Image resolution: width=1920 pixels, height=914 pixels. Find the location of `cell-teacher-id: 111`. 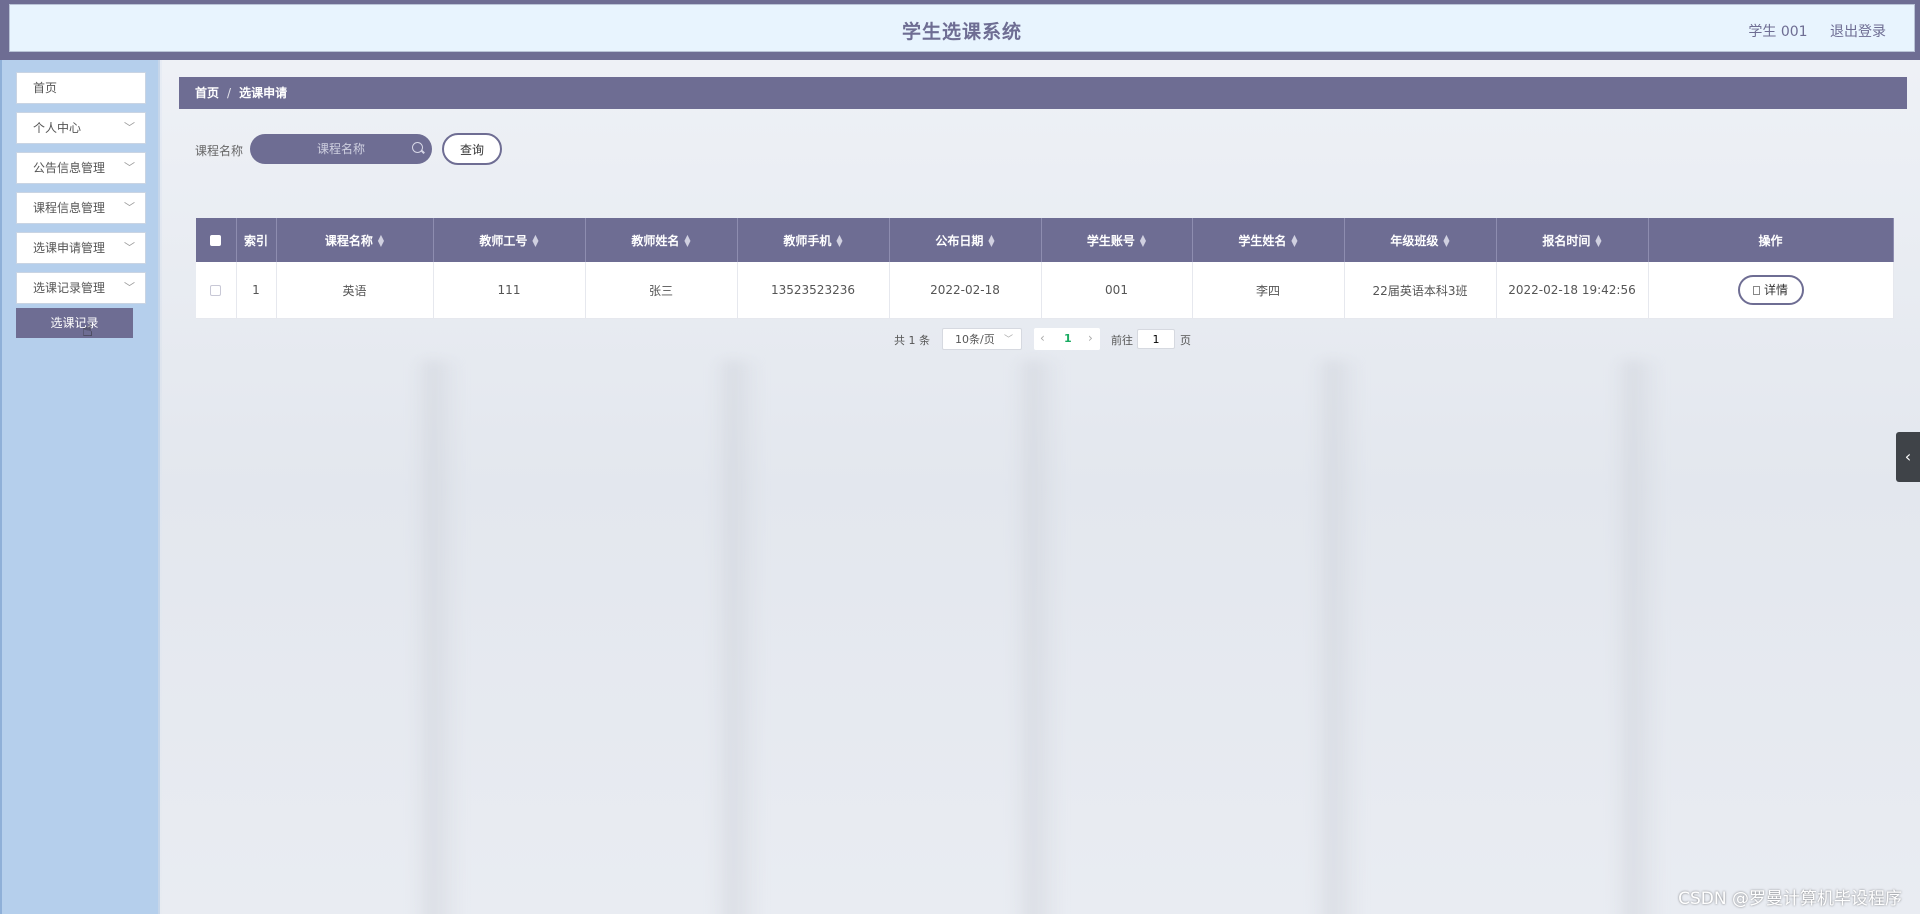

cell-teacher-id: 111 is located at coordinates (509, 290).